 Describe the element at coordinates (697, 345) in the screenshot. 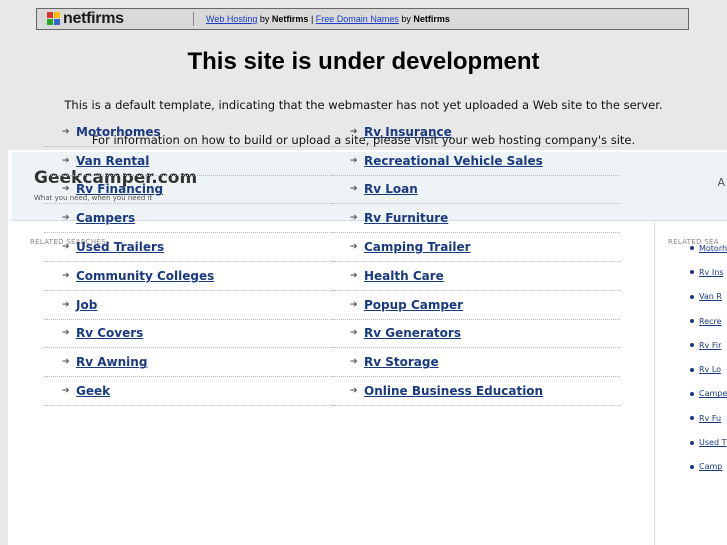

I see `side-search-item: Rv Fir` at that location.